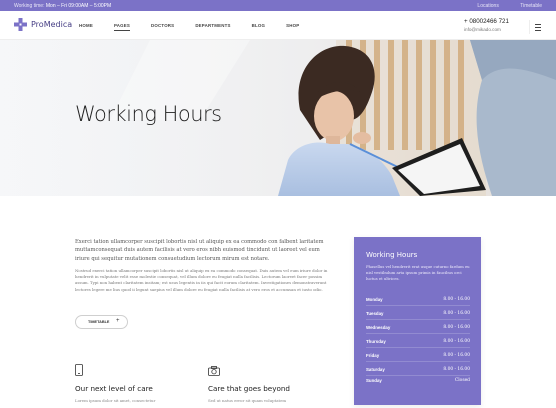 The height and width of the screenshot is (408, 556). What do you see at coordinates (78, 6) in the screenshot?
I see `working-time-value: Mon – Fri 09:00AM – 5:00PM` at bounding box center [78, 6].